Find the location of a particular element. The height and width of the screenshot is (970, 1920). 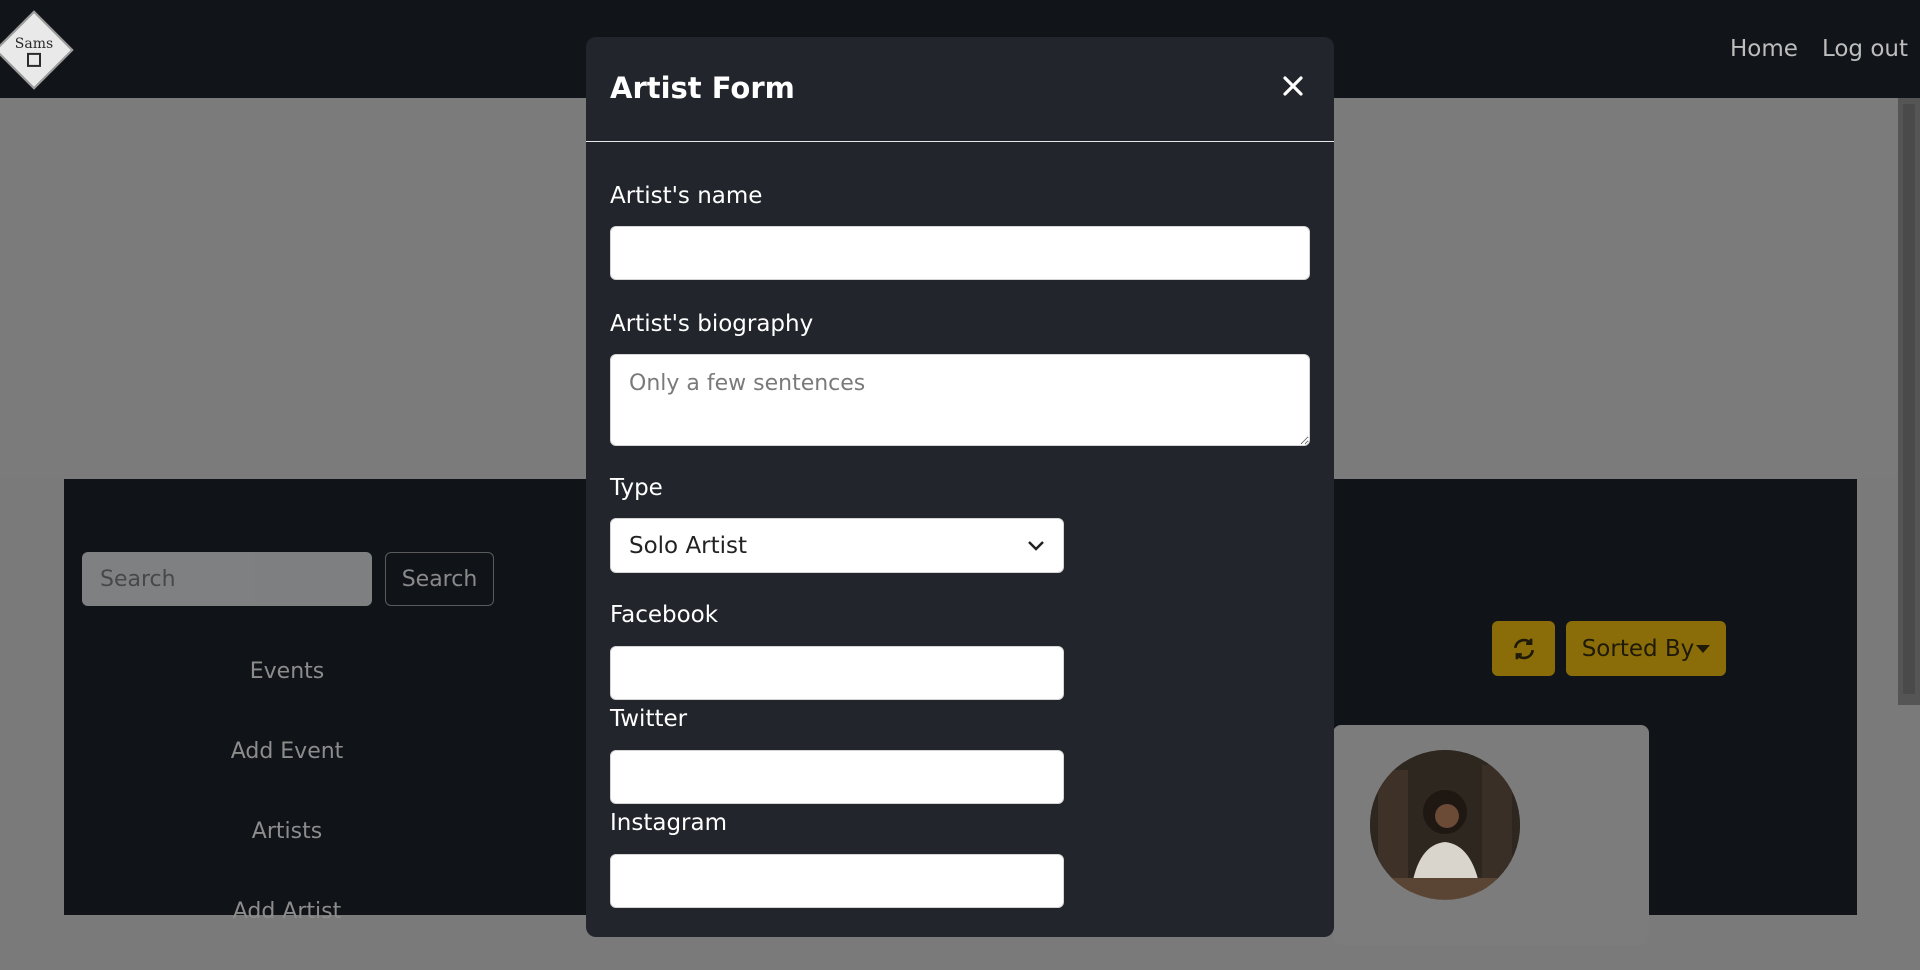

caret-down-icon is located at coordinates (1703, 649).